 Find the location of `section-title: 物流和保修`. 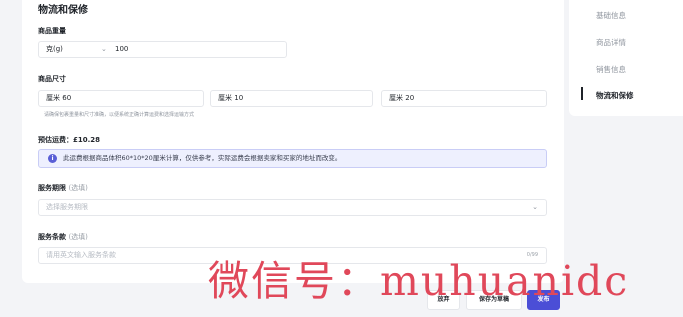

section-title: 物流和保修 is located at coordinates (63, 10).